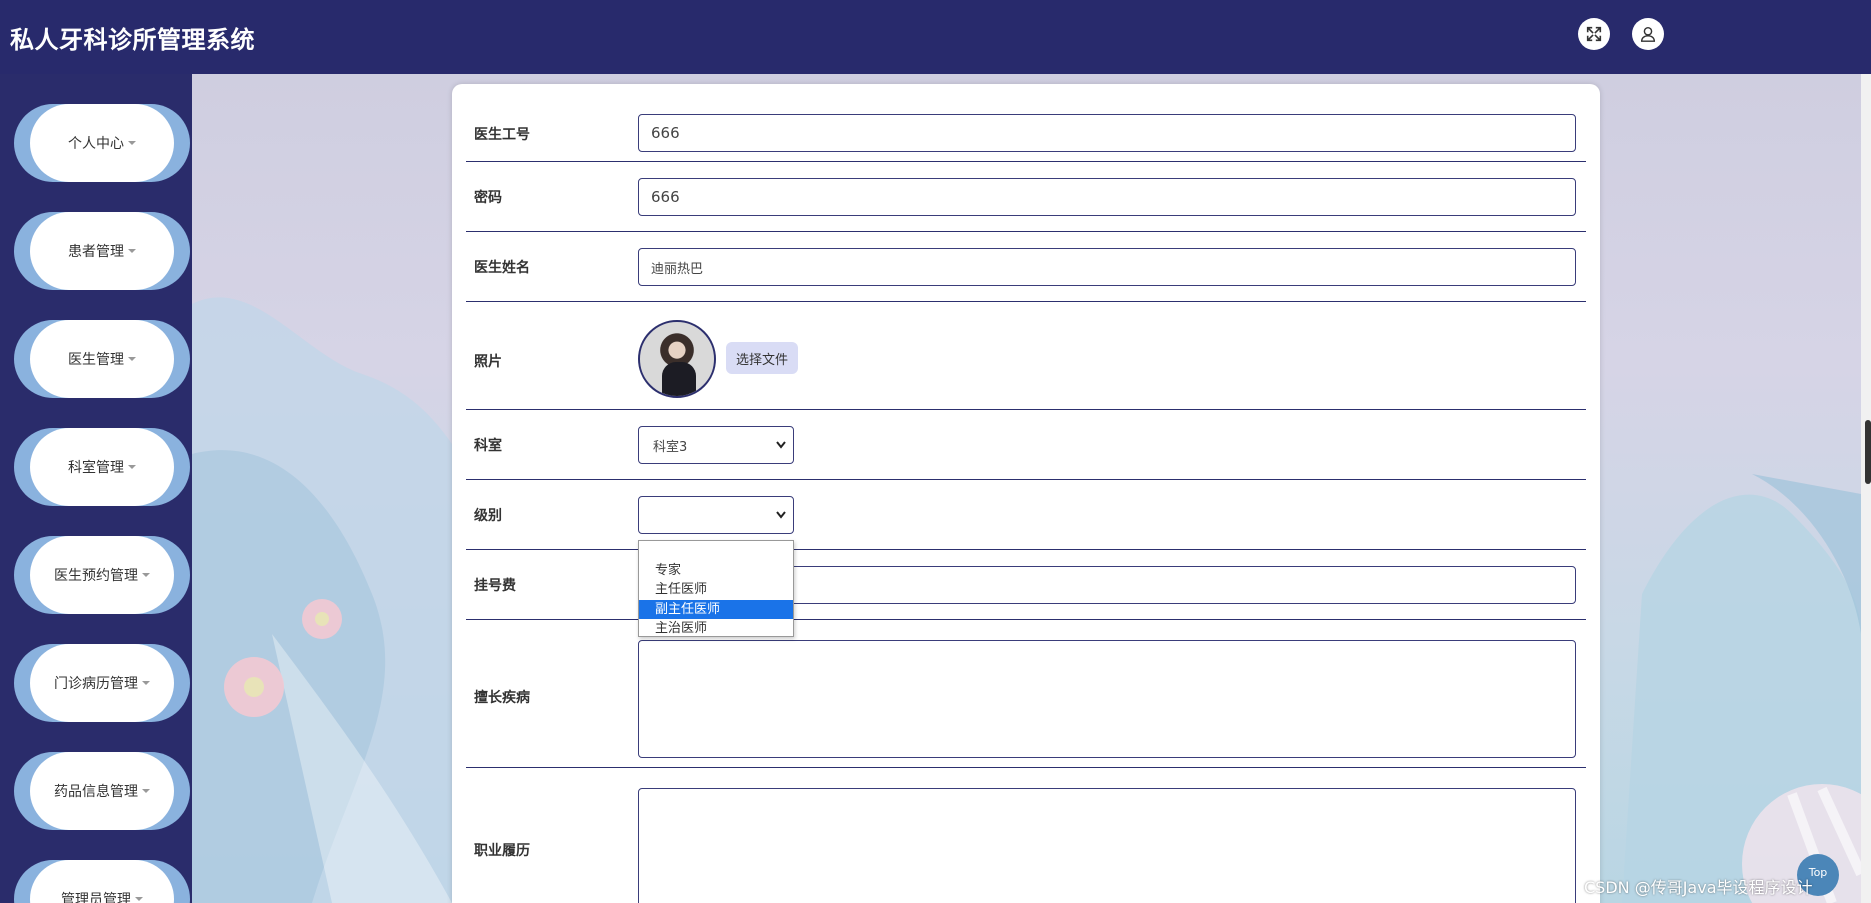 The width and height of the screenshot is (1871, 903). Describe the element at coordinates (96, 792) in the screenshot. I see `sidebar-item-label: 药品信息管理` at that location.